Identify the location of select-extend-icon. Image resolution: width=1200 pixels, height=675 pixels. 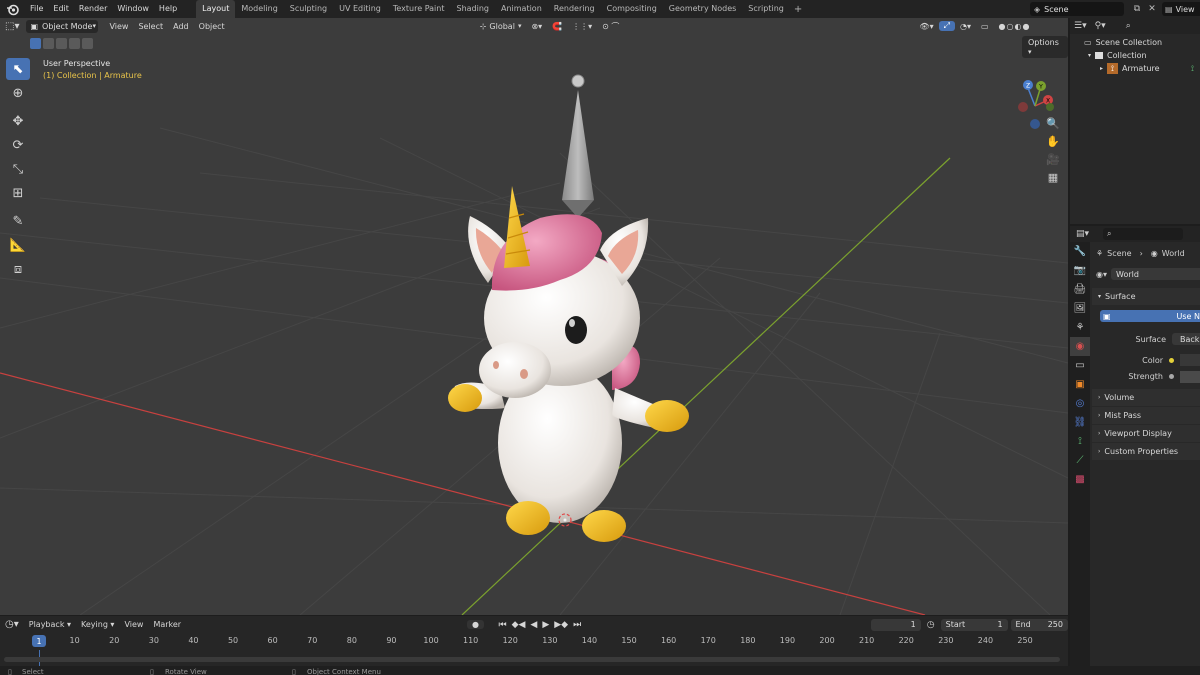
(48, 43).